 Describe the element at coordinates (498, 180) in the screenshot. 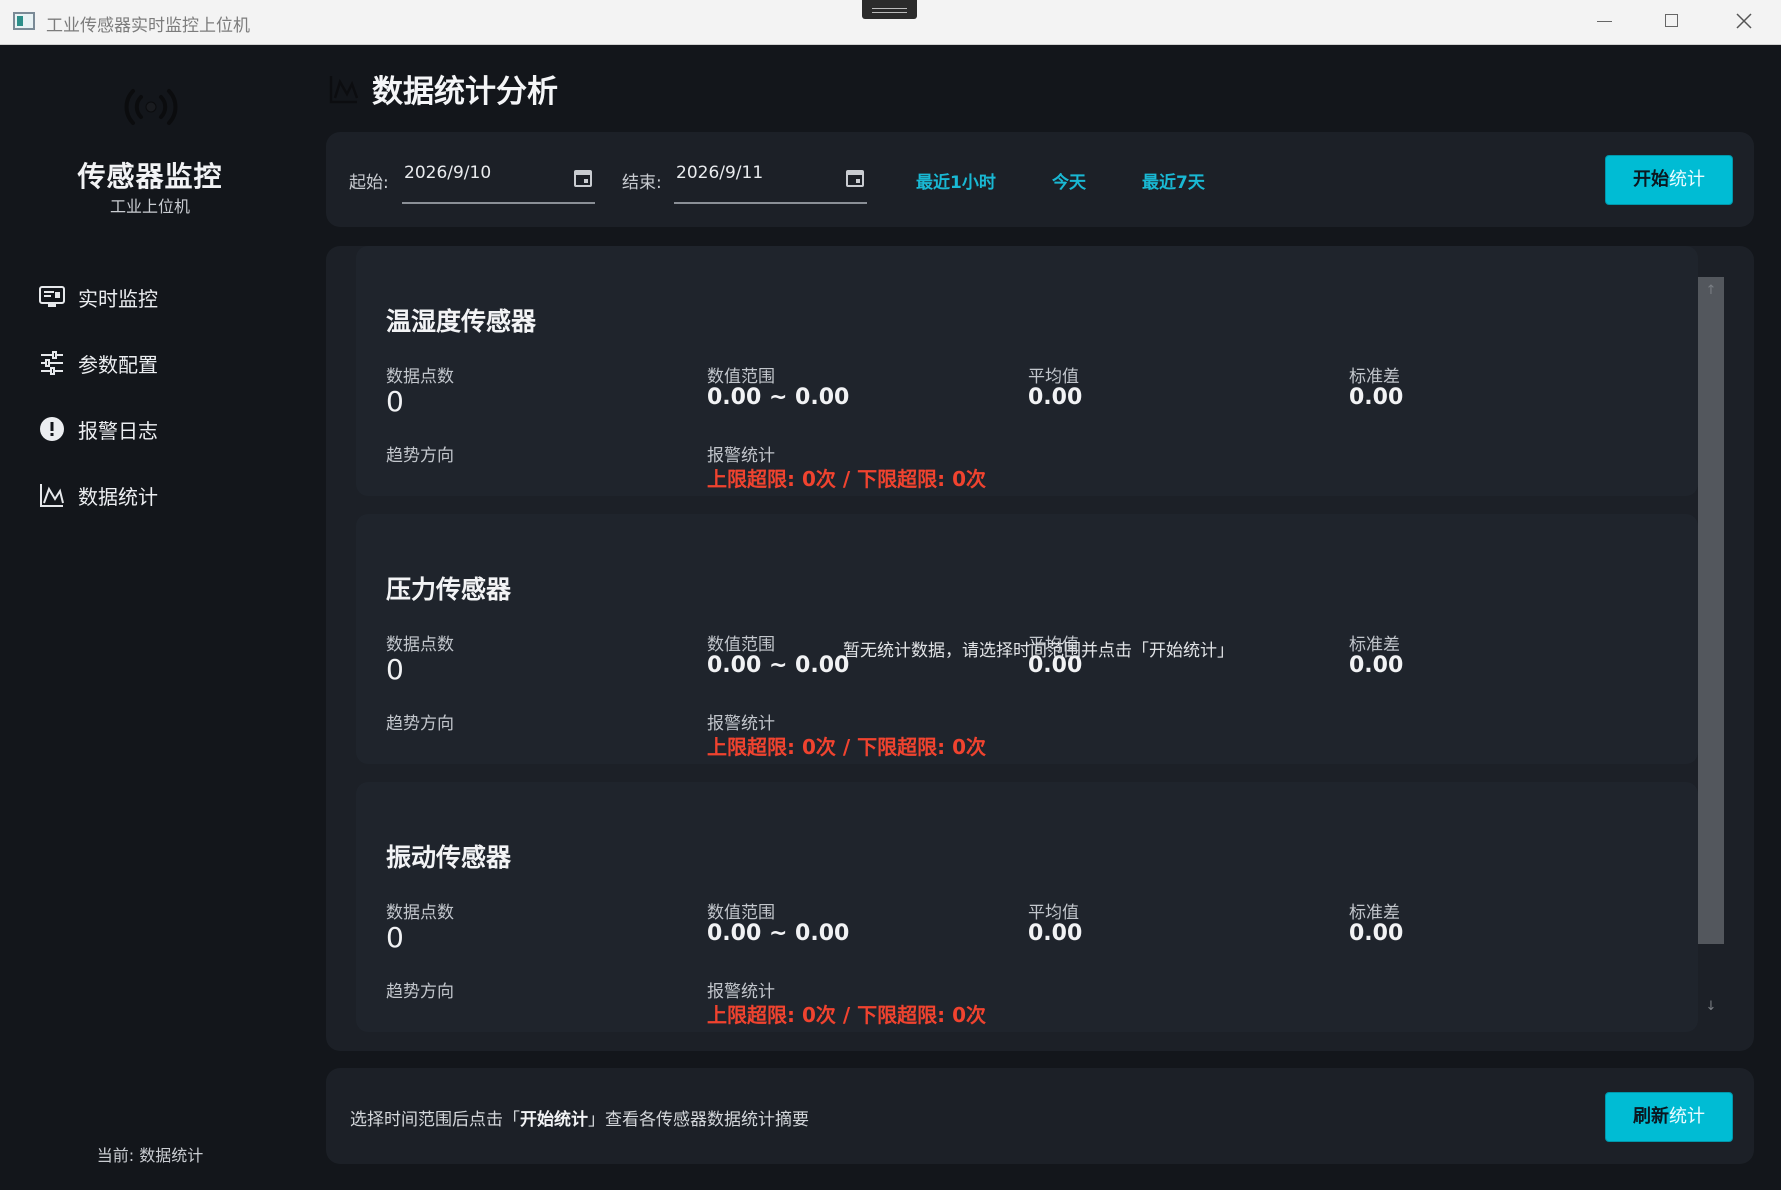

I see `start-date-field: 2026/9/10` at that location.